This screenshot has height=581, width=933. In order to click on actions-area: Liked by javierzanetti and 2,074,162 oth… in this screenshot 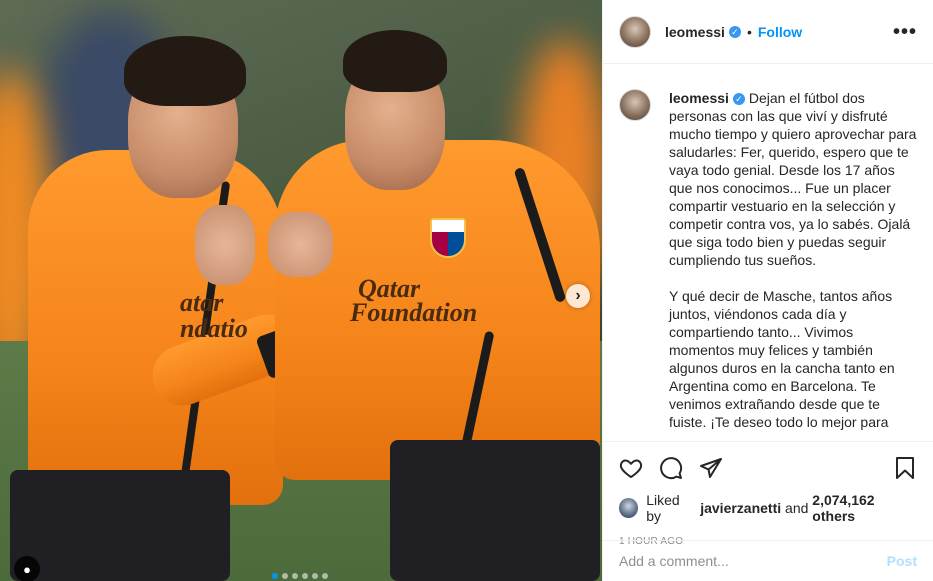, I will do `click(768, 494)`.